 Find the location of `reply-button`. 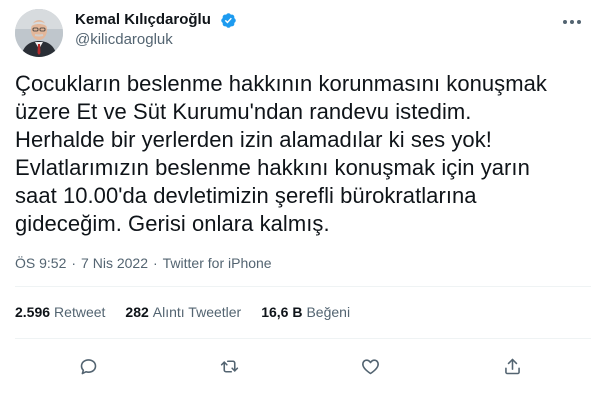

reply-button is located at coordinates (88, 366).